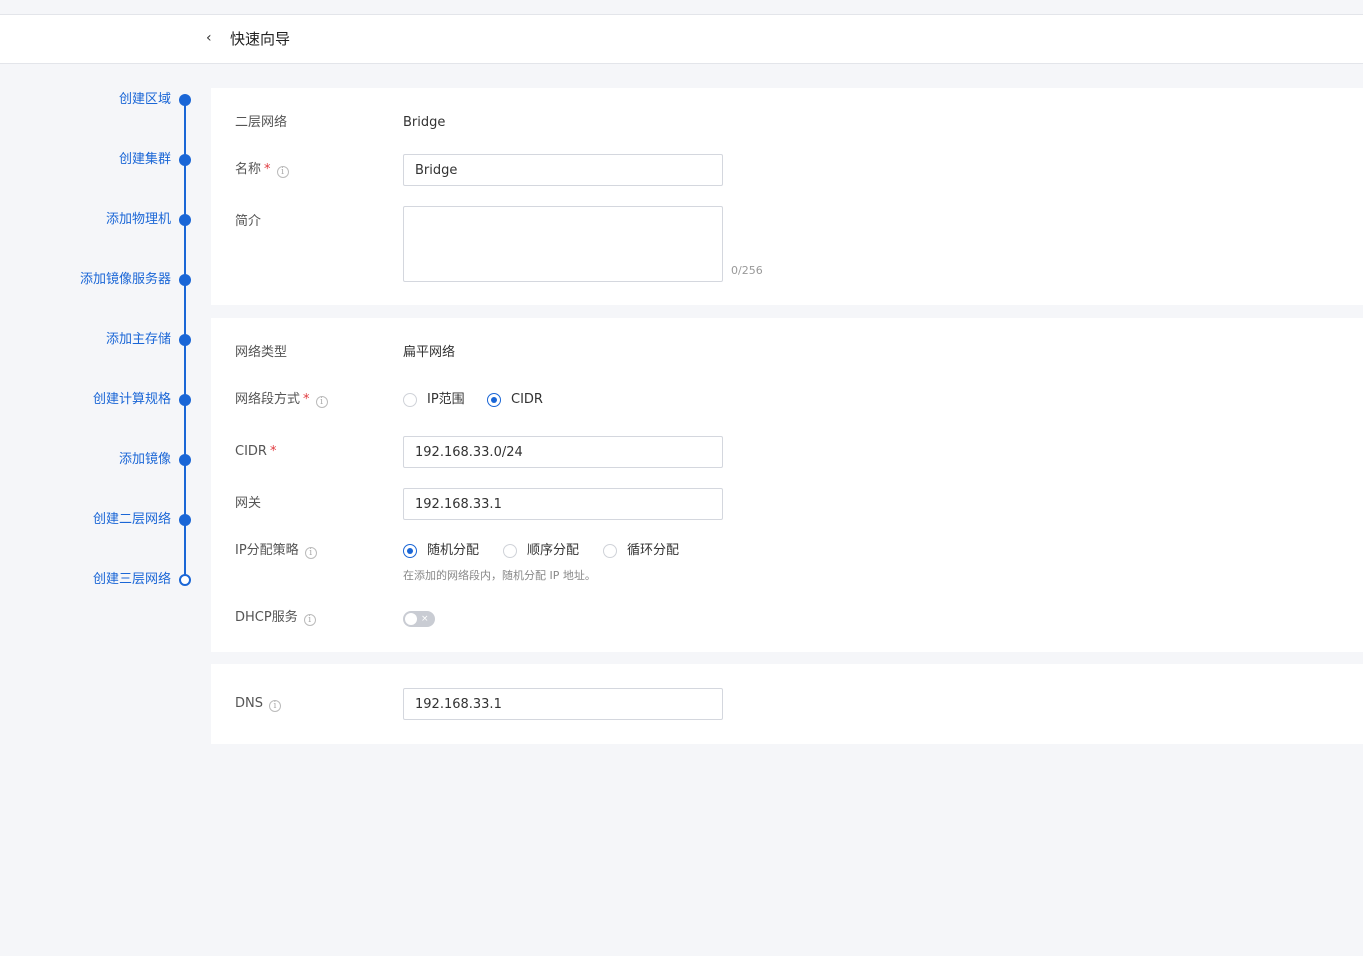 This screenshot has width=1363, height=956. Describe the element at coordinates (653, 550) in the screenshot. I see `radio-label: 循环分配` at that location.